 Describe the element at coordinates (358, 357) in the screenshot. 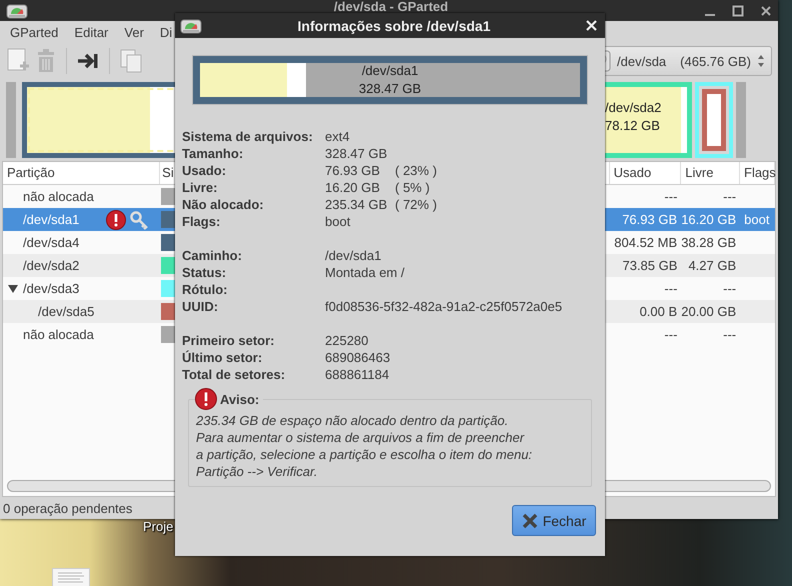

I see `field-value: 689086463` at that location.